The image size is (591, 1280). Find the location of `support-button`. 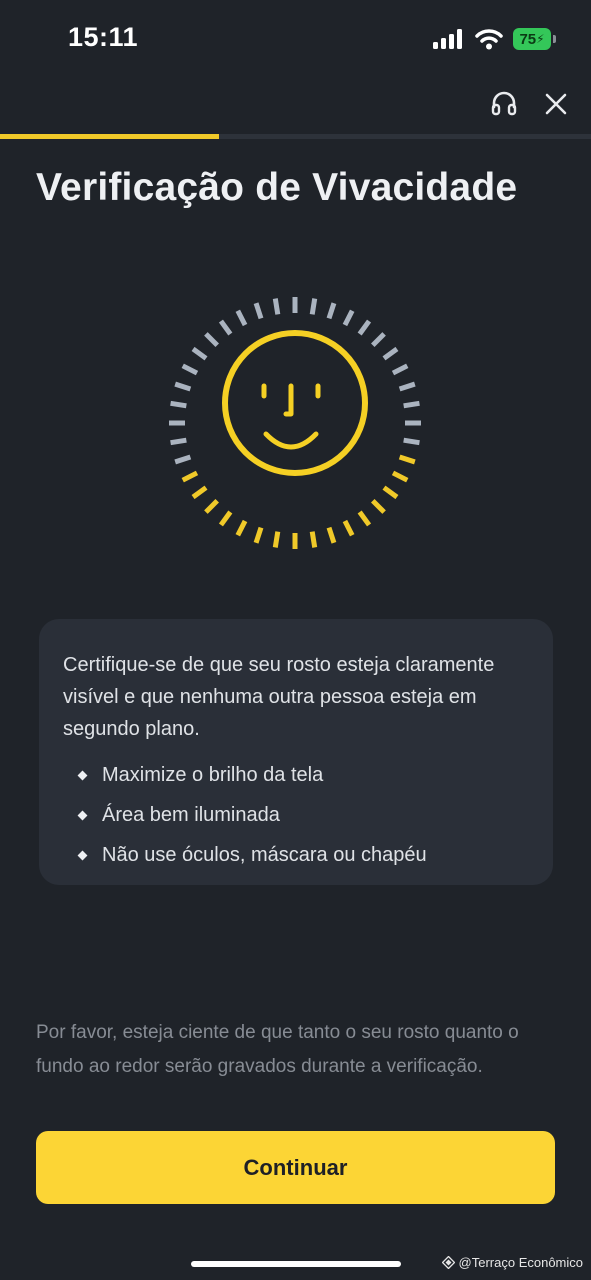

support-button is located at coordinates (504, 104).